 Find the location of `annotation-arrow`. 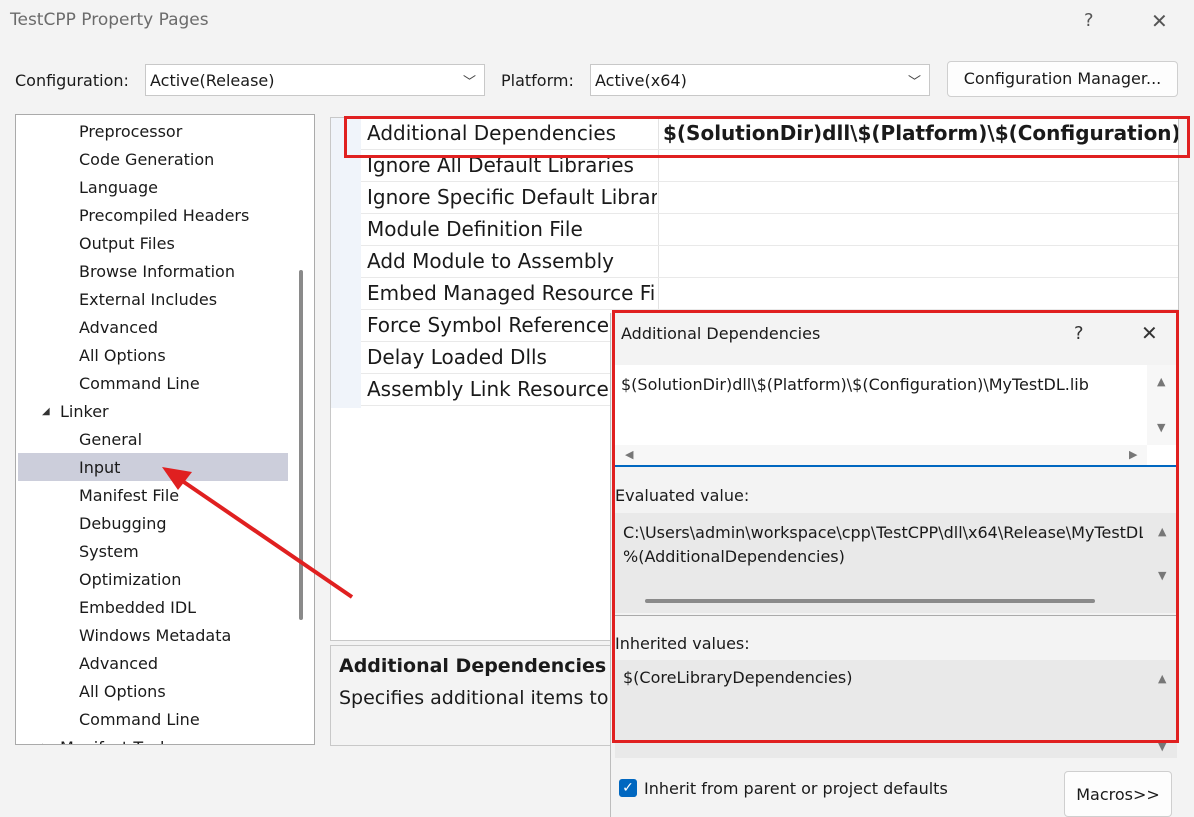

annotation-arrow is located at coordinates (258, 533).